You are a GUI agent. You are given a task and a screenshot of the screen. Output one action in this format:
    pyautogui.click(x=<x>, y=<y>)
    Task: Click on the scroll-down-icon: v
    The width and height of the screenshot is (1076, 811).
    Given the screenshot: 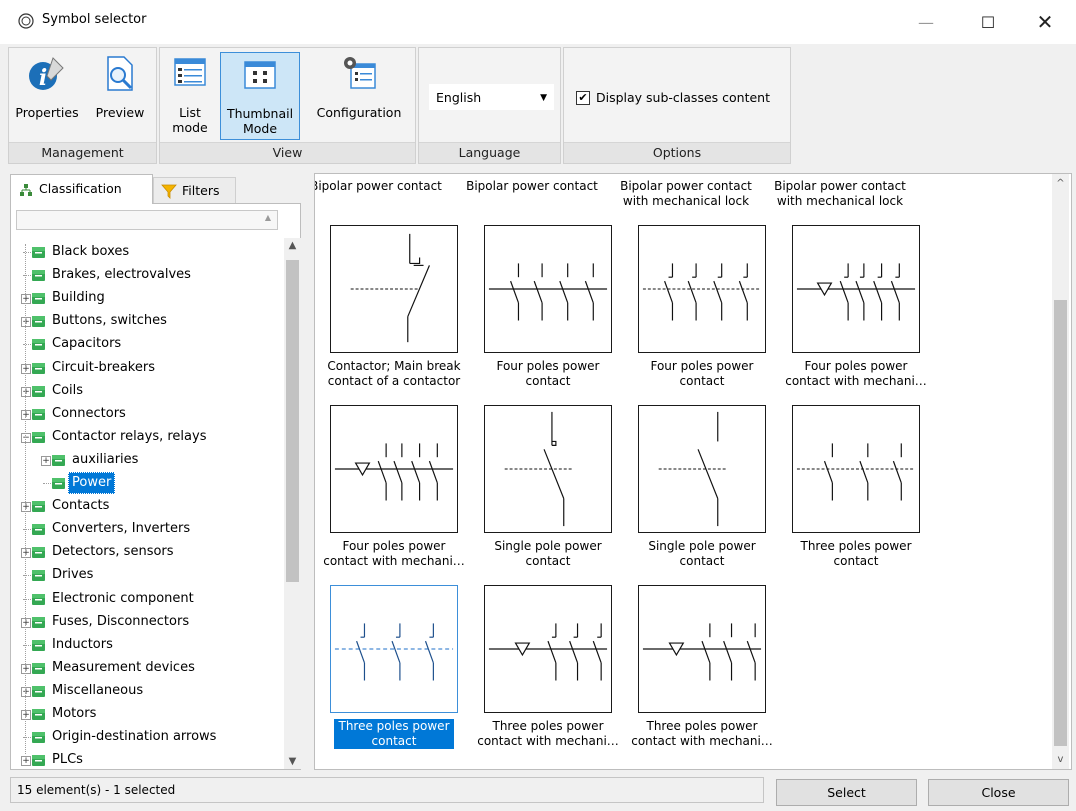 What is the action you would take?
    pyautogui.click(x=1060, y=759)
    